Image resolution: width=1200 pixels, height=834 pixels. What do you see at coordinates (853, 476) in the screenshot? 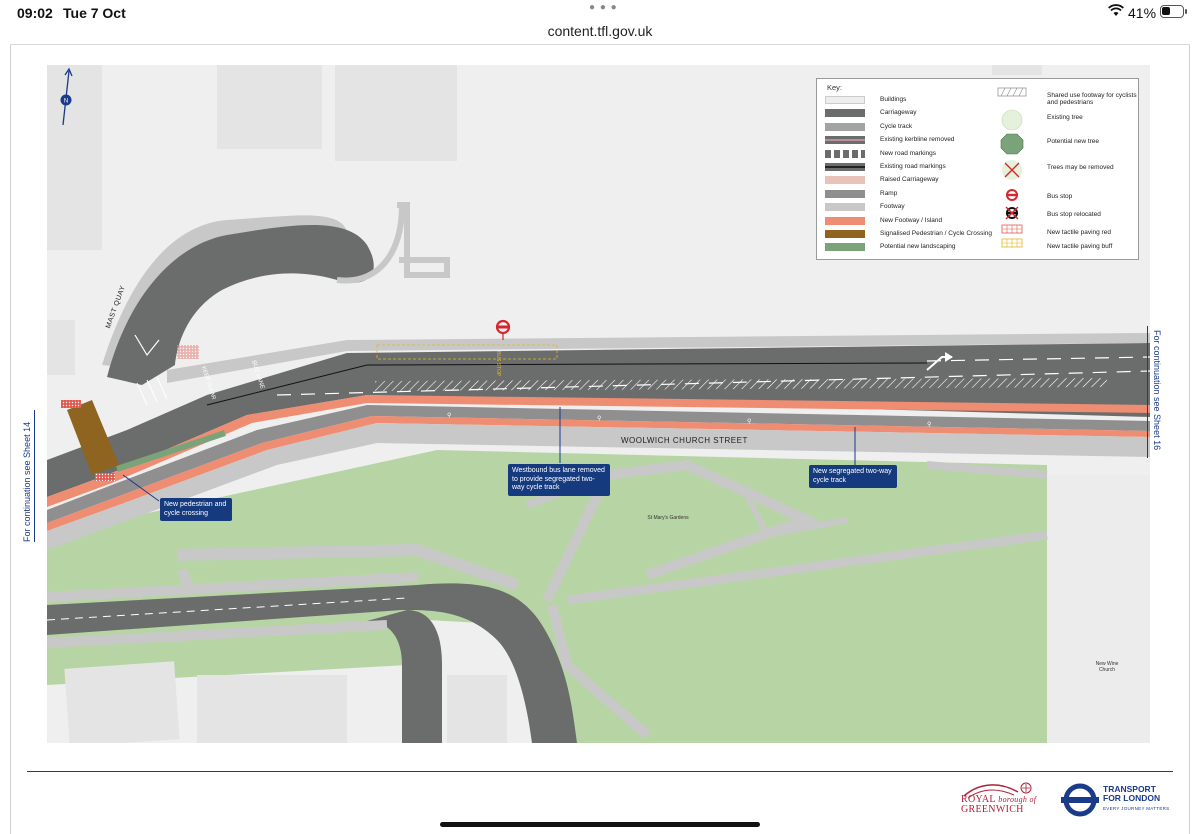
I see `cycle-track-callout: New segregated two-way cycle track` at bounding box center [853, 476].